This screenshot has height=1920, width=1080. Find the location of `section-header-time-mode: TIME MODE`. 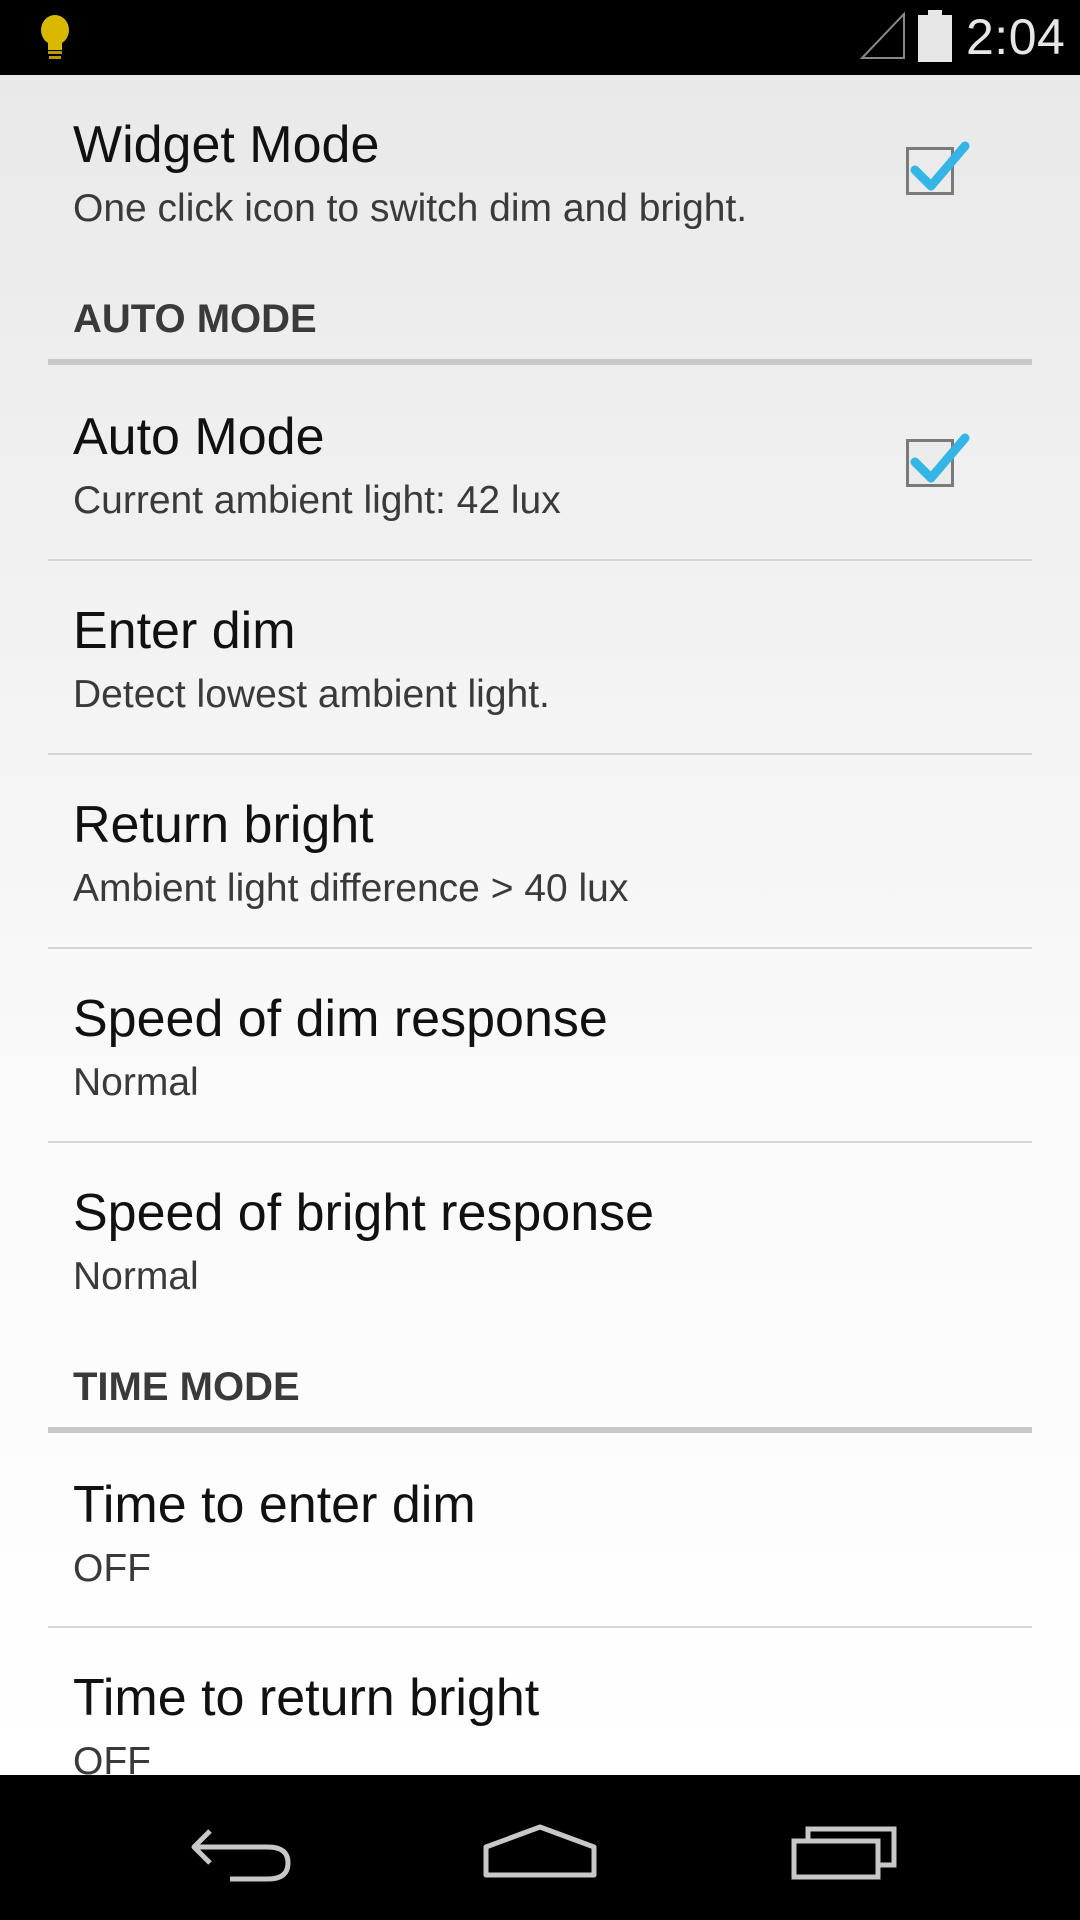

section-header-time-mode: TIME MODE is located at coordinates (186, 1387).